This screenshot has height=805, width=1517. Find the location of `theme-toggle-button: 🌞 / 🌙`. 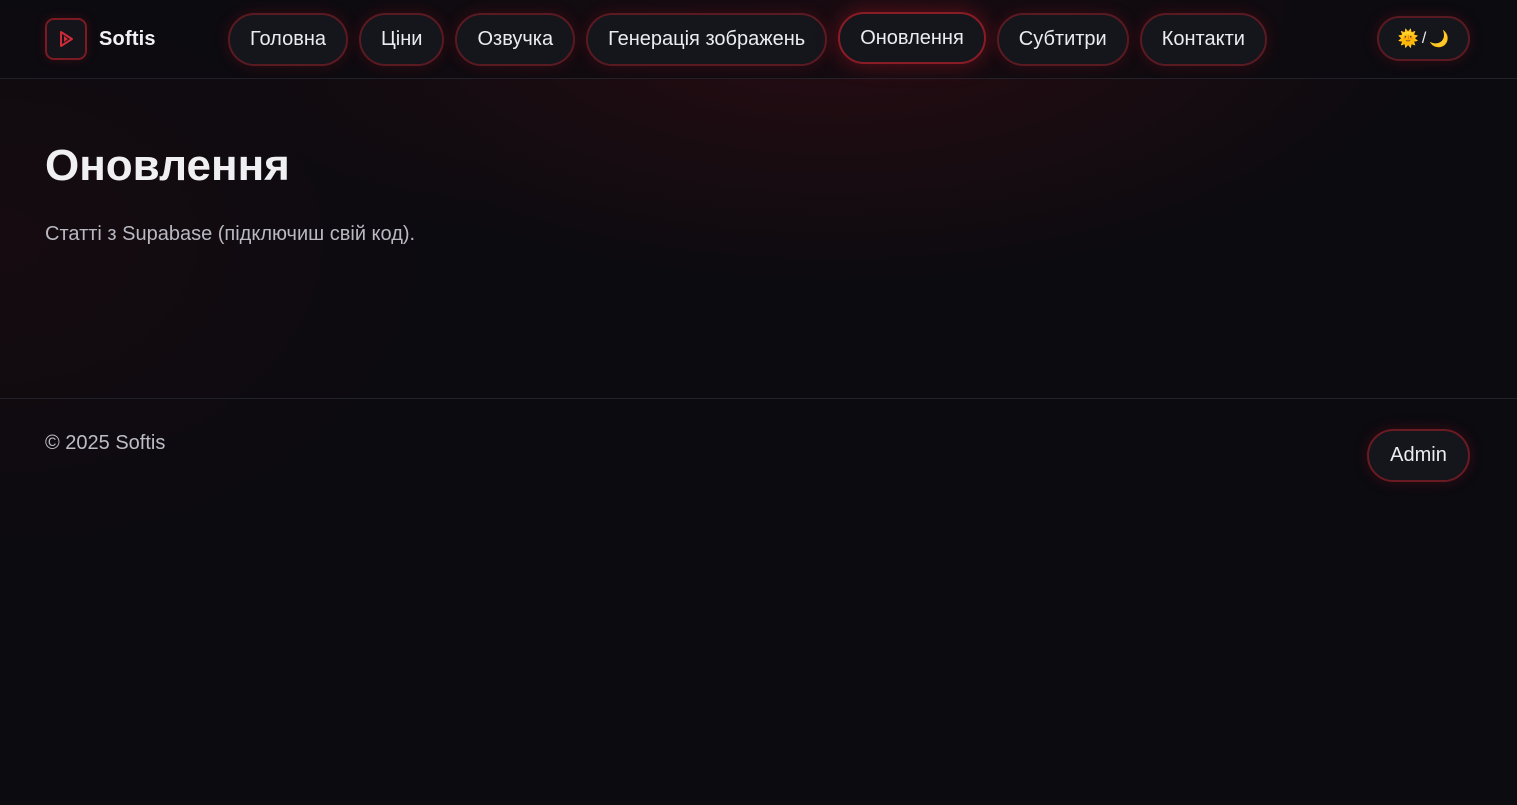

theme-toggle-button: 🌞 / 🌙 is located at coordinates (1423, 38).